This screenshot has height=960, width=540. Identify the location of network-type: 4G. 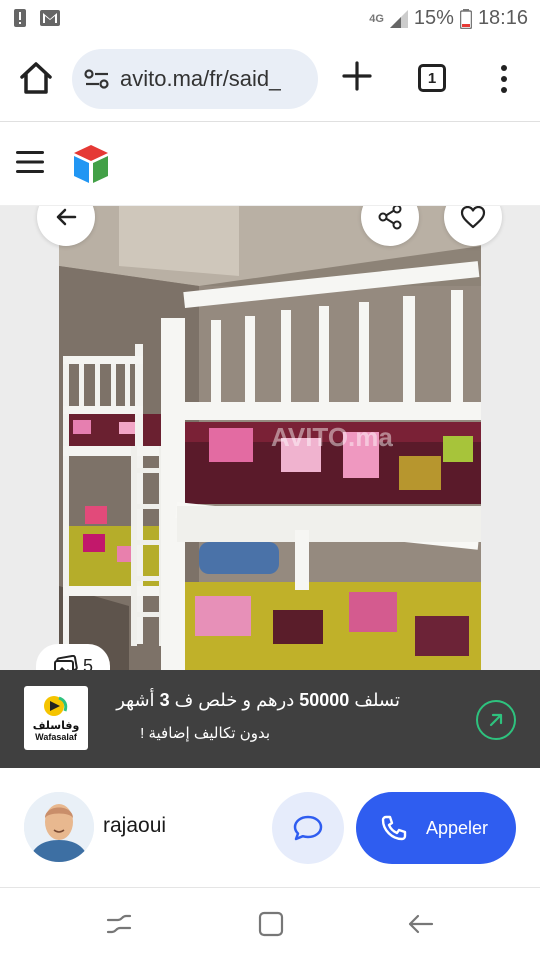
(376, 18).